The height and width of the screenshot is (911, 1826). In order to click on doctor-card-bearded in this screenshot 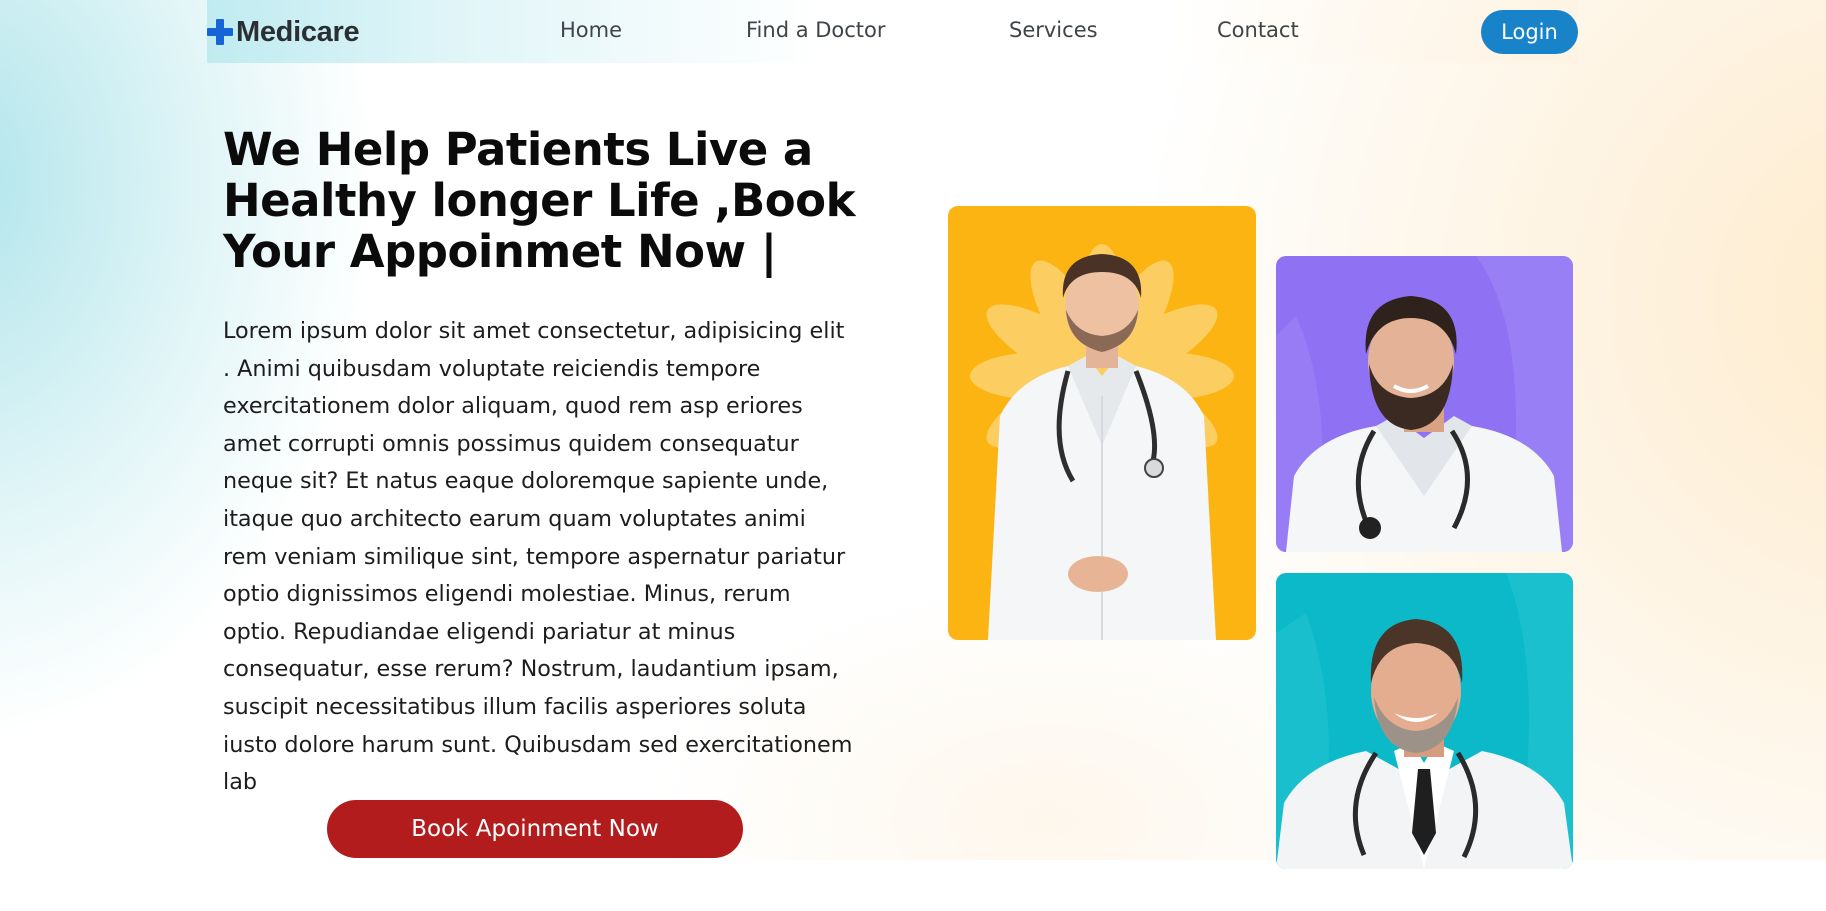, I will do `click(1424, 404)`.